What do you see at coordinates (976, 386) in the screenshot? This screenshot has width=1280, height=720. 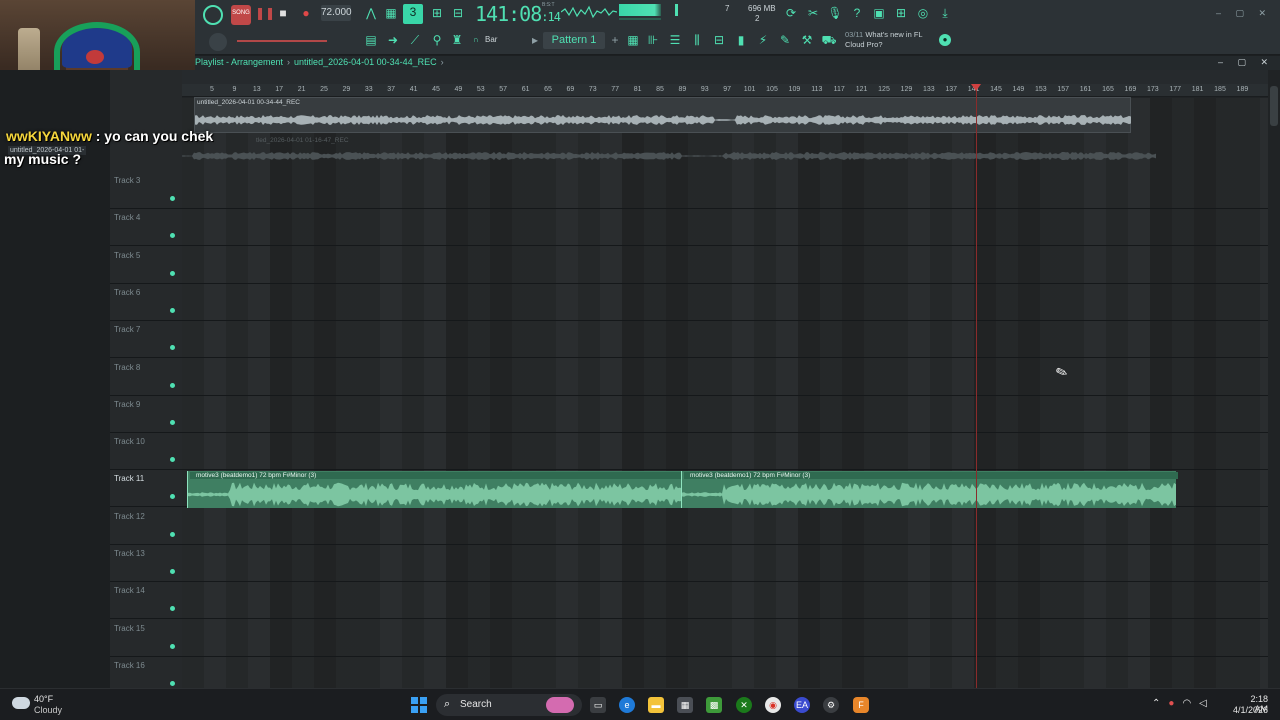 I see `playhead-line` at bounding box center [976, 386].